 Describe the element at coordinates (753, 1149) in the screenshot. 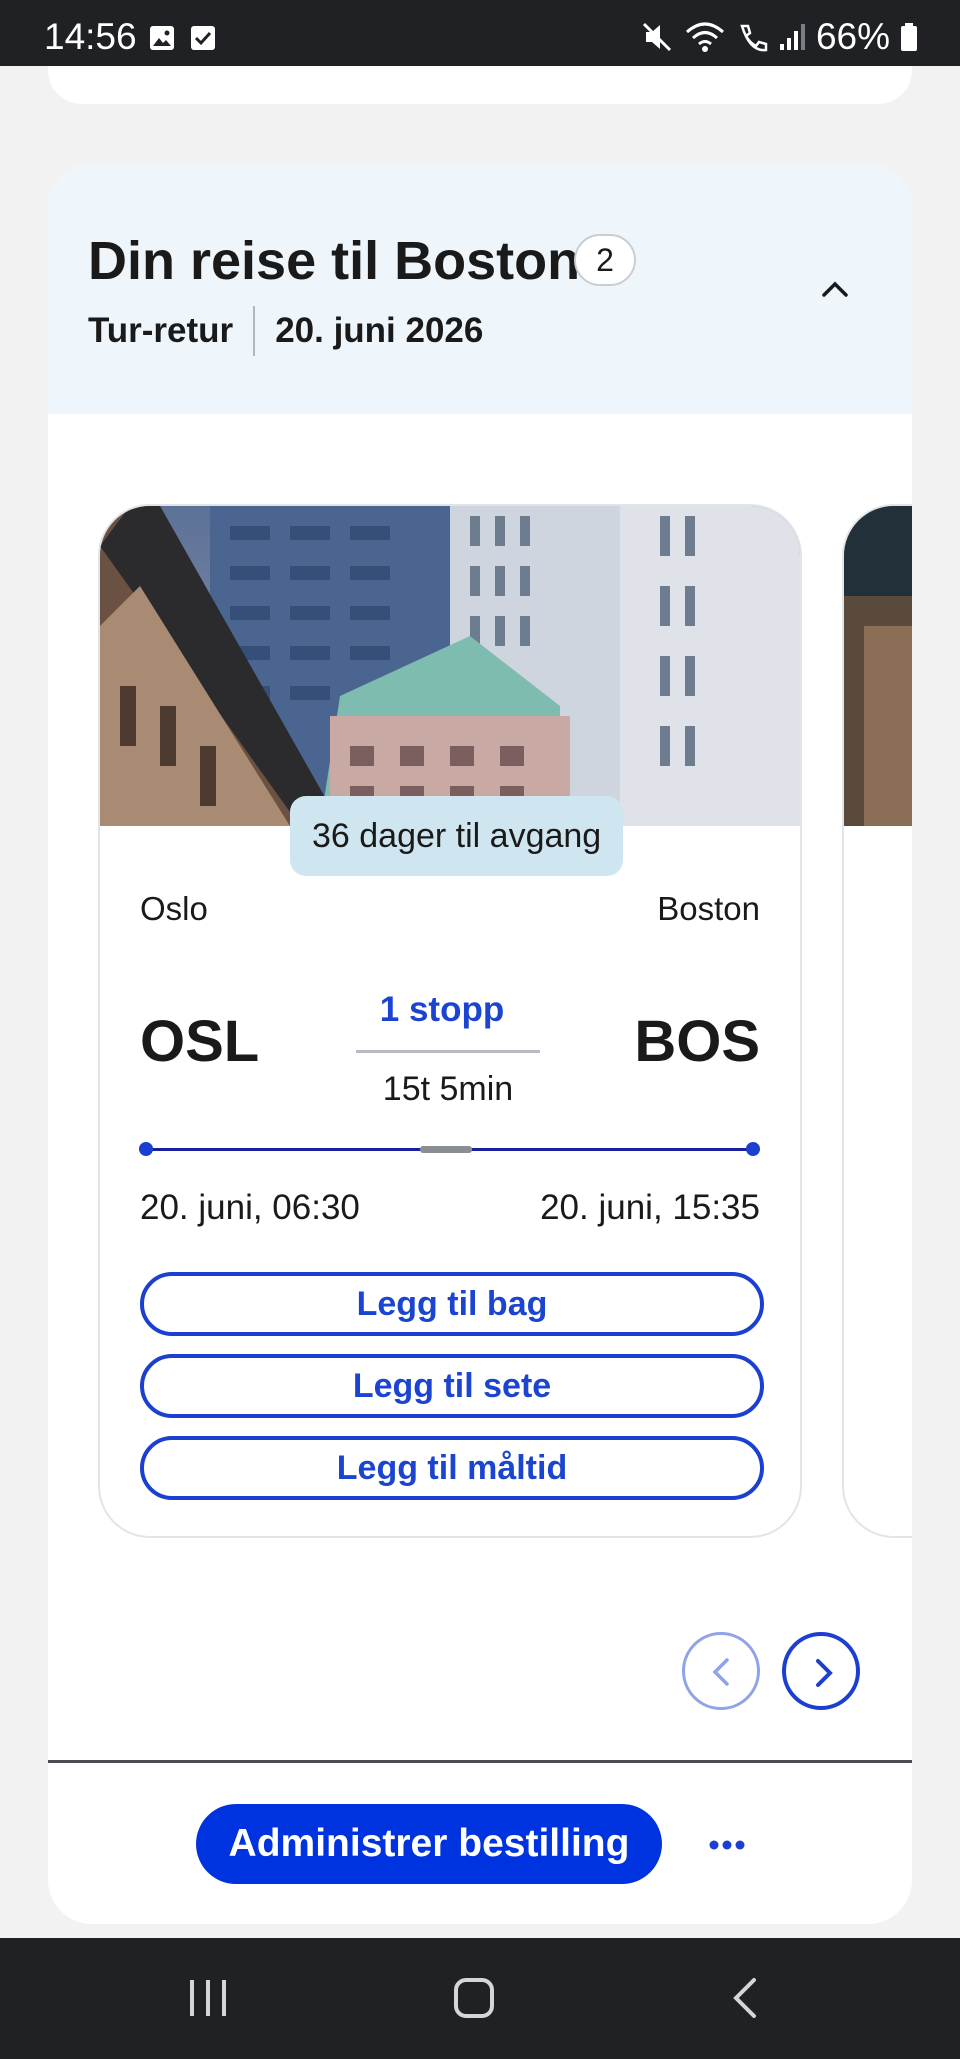

I see `destination-dot` at that location.